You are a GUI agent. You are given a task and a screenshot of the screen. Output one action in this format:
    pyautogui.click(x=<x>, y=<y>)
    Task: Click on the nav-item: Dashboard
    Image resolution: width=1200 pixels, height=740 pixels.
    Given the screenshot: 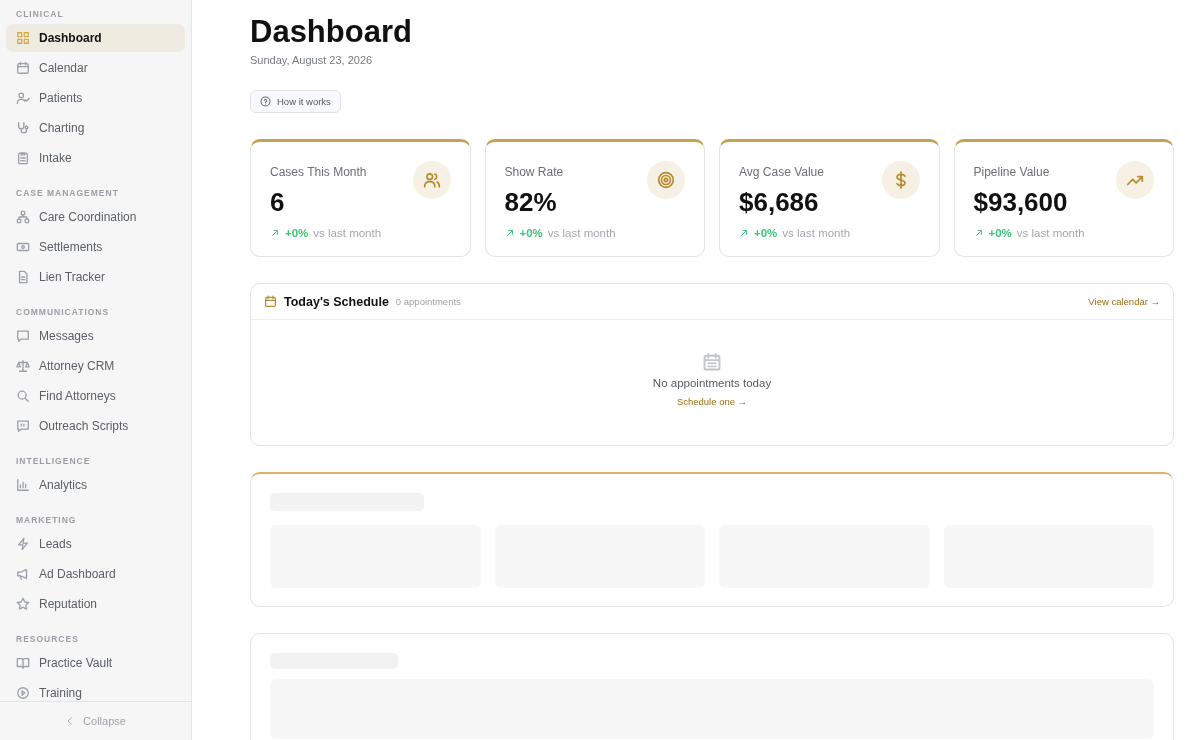 What is the action you would take?
    pyautogui.click(x=95, y=38)
    